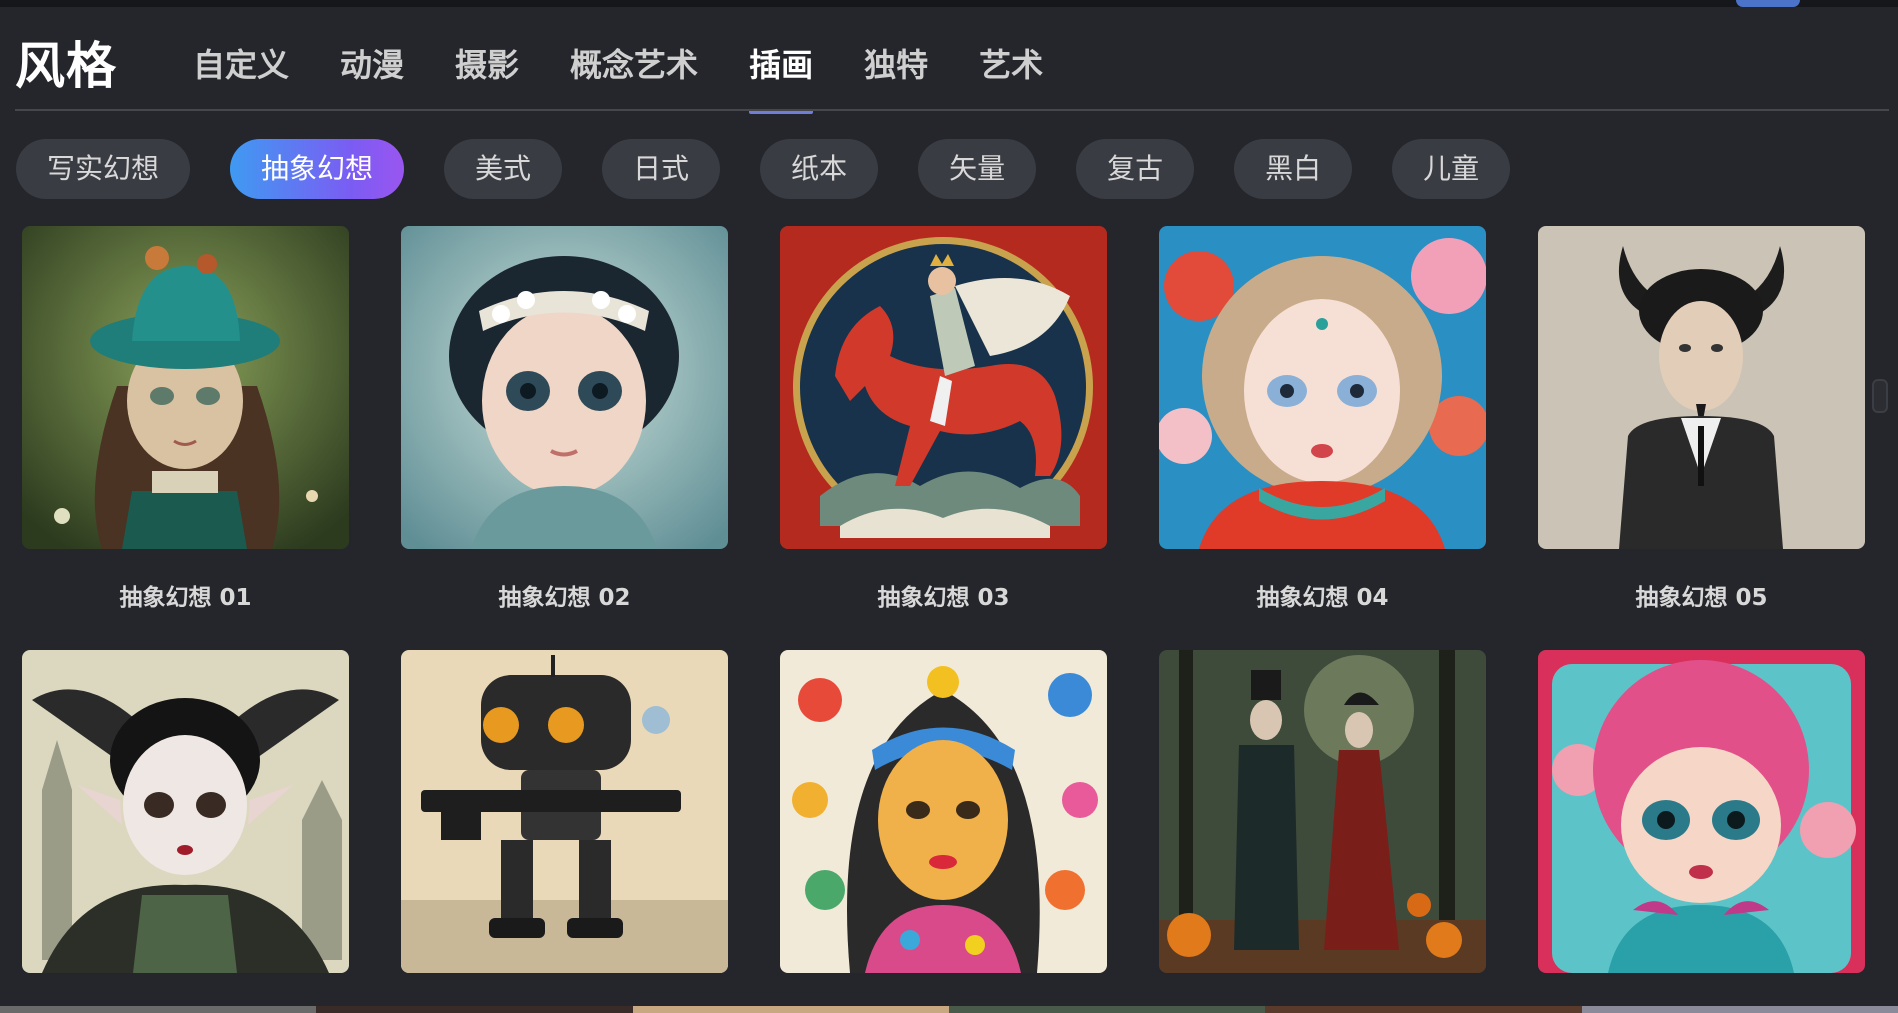  I want to click on horned-young-man-image, so click(1701, 387).